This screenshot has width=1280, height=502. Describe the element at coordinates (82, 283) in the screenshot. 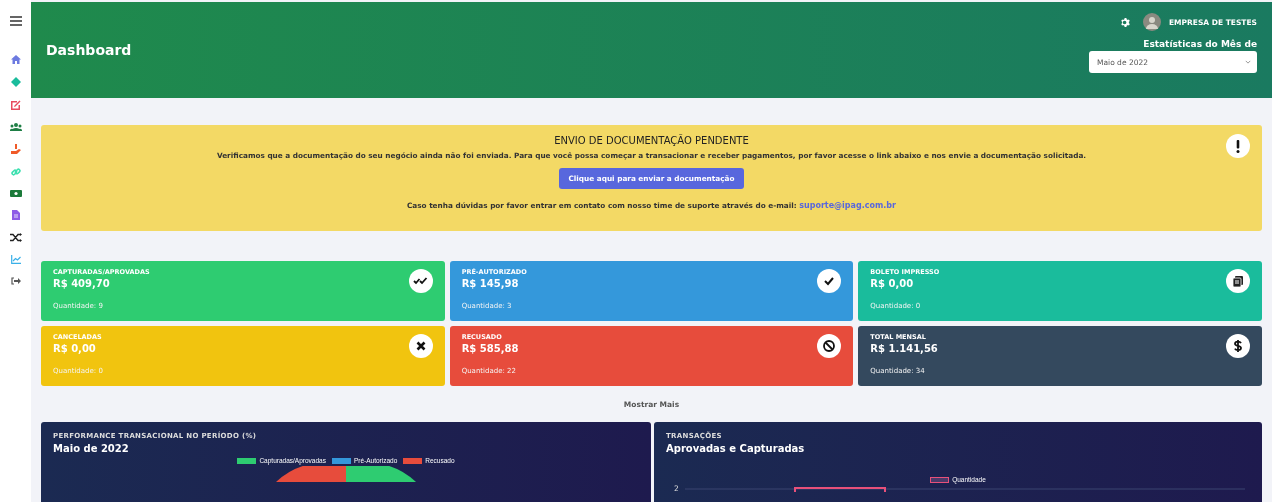

I see `card-amount: R$ 409,70` at that location.